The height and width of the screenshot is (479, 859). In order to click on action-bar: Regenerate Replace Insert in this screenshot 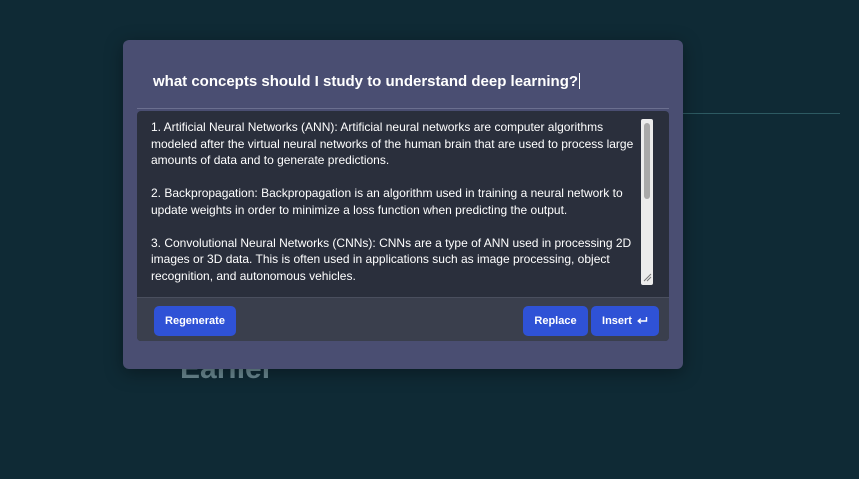, I will do `click(403, 319)`.